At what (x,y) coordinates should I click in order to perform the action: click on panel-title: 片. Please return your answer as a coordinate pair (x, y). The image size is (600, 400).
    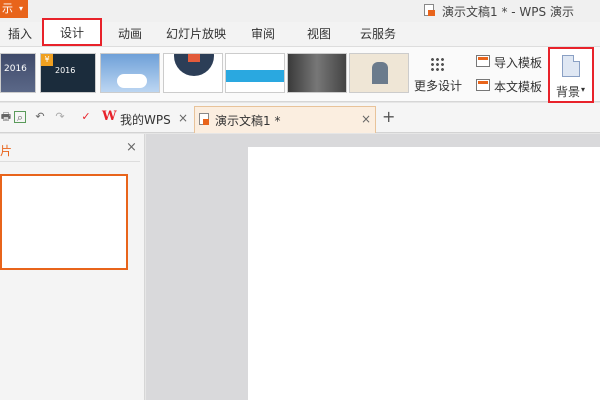
    Looking at the image, I should click on (6, 151).